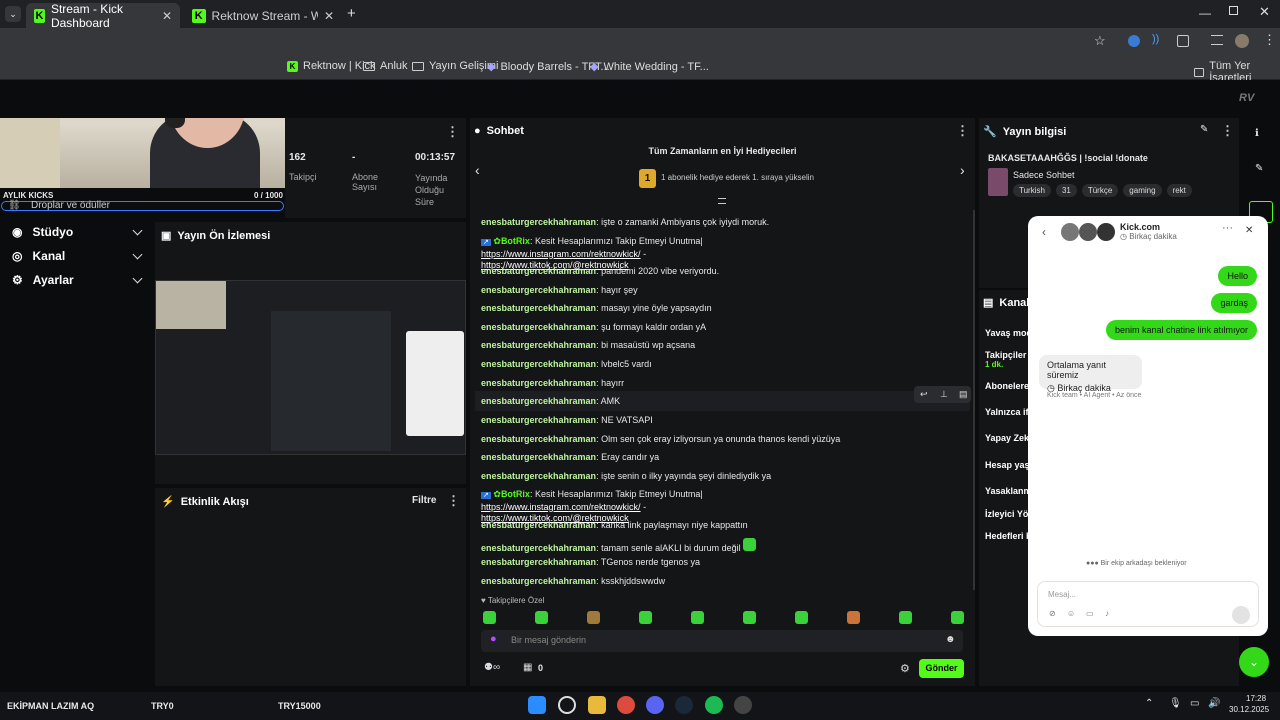 The height and width of the screenshot is (720, 1280). Describe the element at coordinates (1155, 39) in the screenshot. I see `audio-extension-icon: ))` at that location.